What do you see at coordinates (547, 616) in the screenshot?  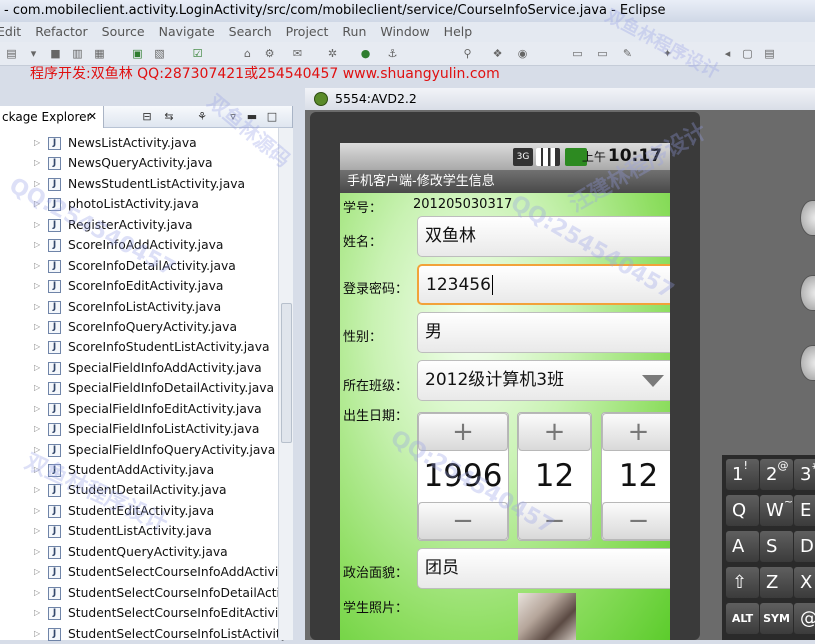 I see `student-photo` at bounding box center [547, 616].